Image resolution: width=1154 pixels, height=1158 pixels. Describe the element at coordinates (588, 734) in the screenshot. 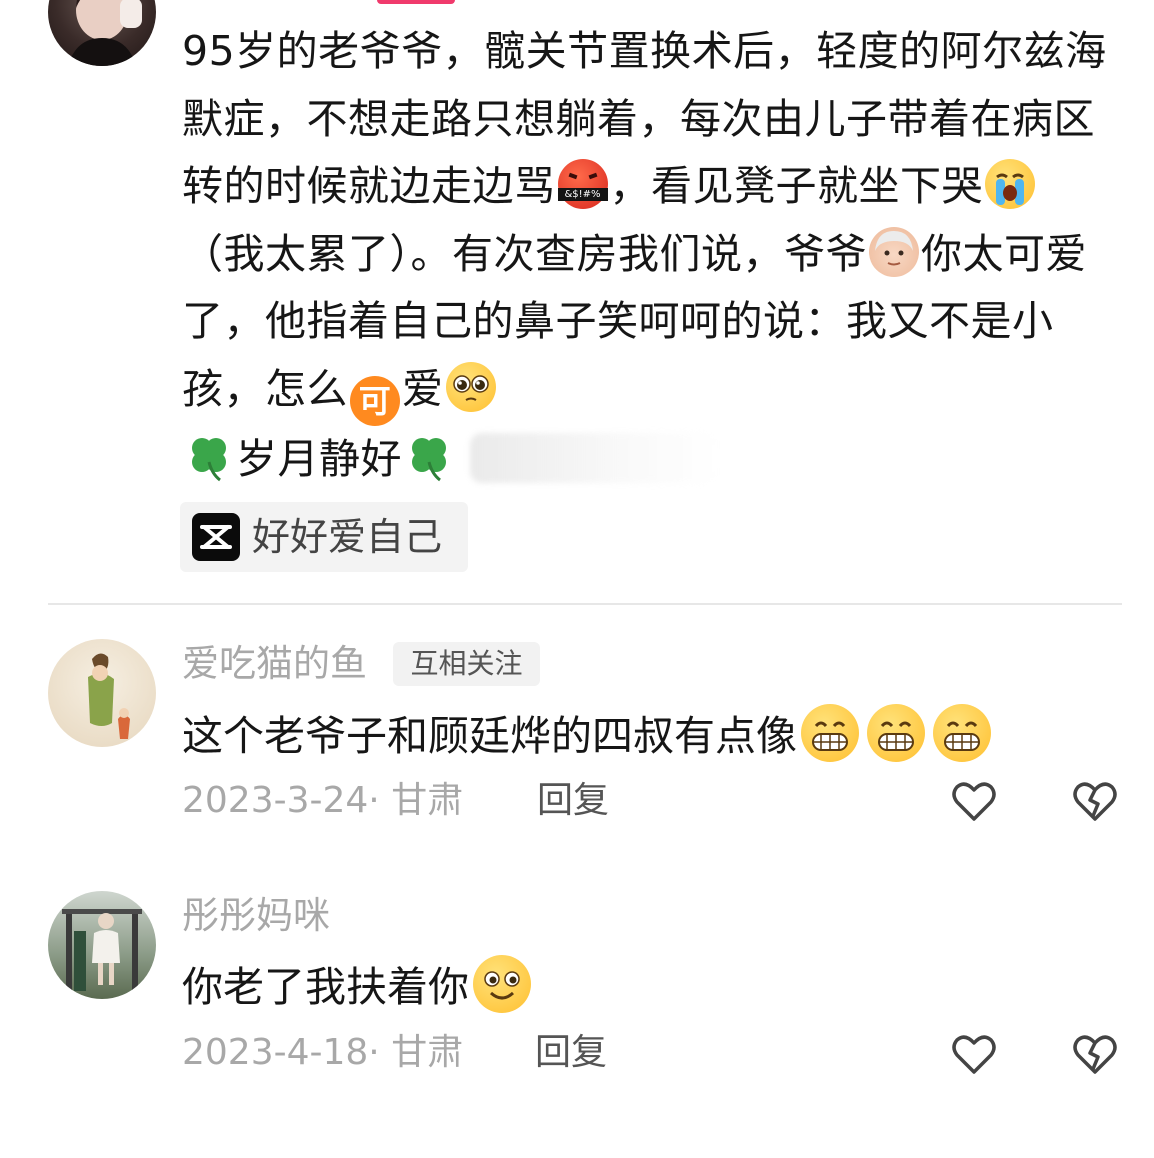

I see `comment-text: 这个老爷子和顾廷烨的四叔有点像` at that location.